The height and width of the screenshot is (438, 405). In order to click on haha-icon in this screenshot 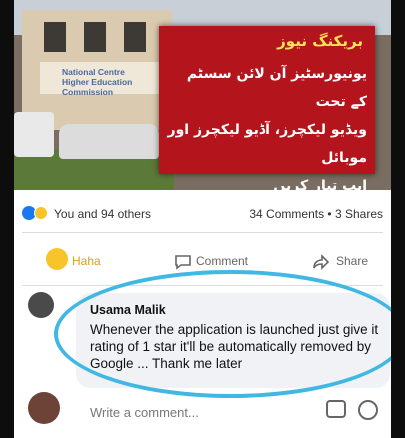, I will do `click(41, 213)`.